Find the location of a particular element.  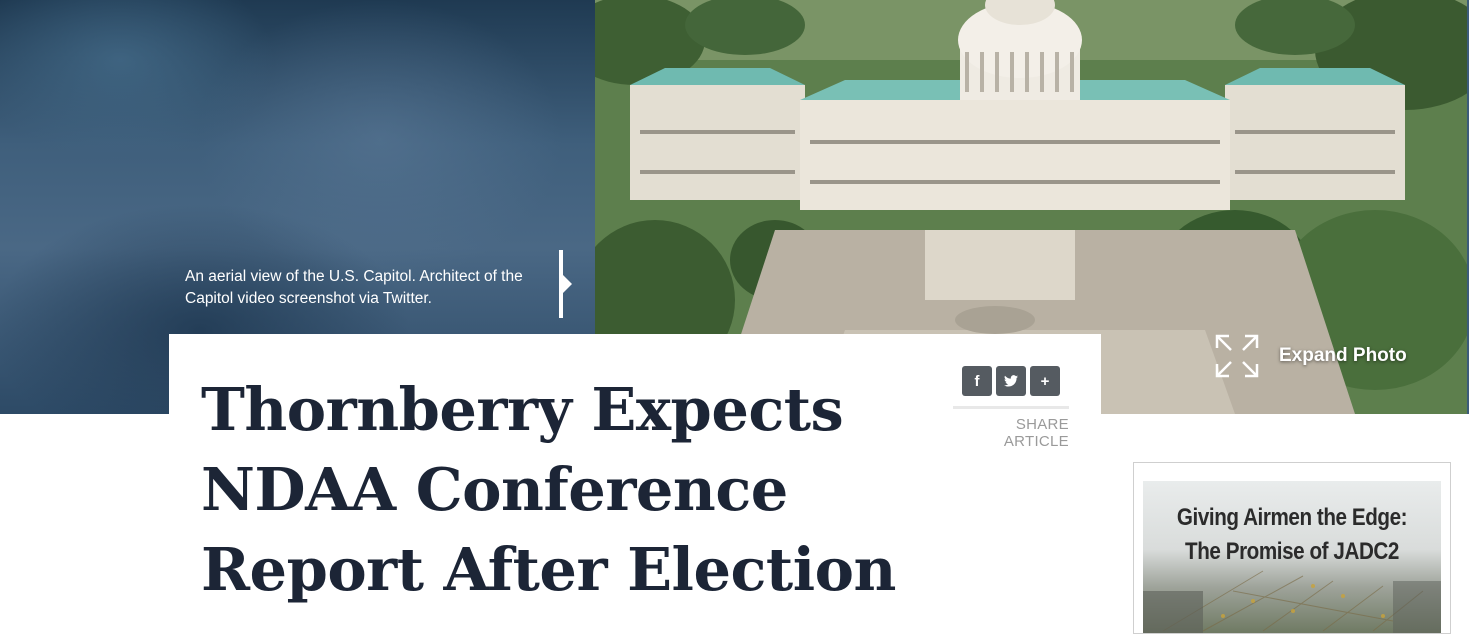

facebook-share-button: f is located at coordinates (977, 381).